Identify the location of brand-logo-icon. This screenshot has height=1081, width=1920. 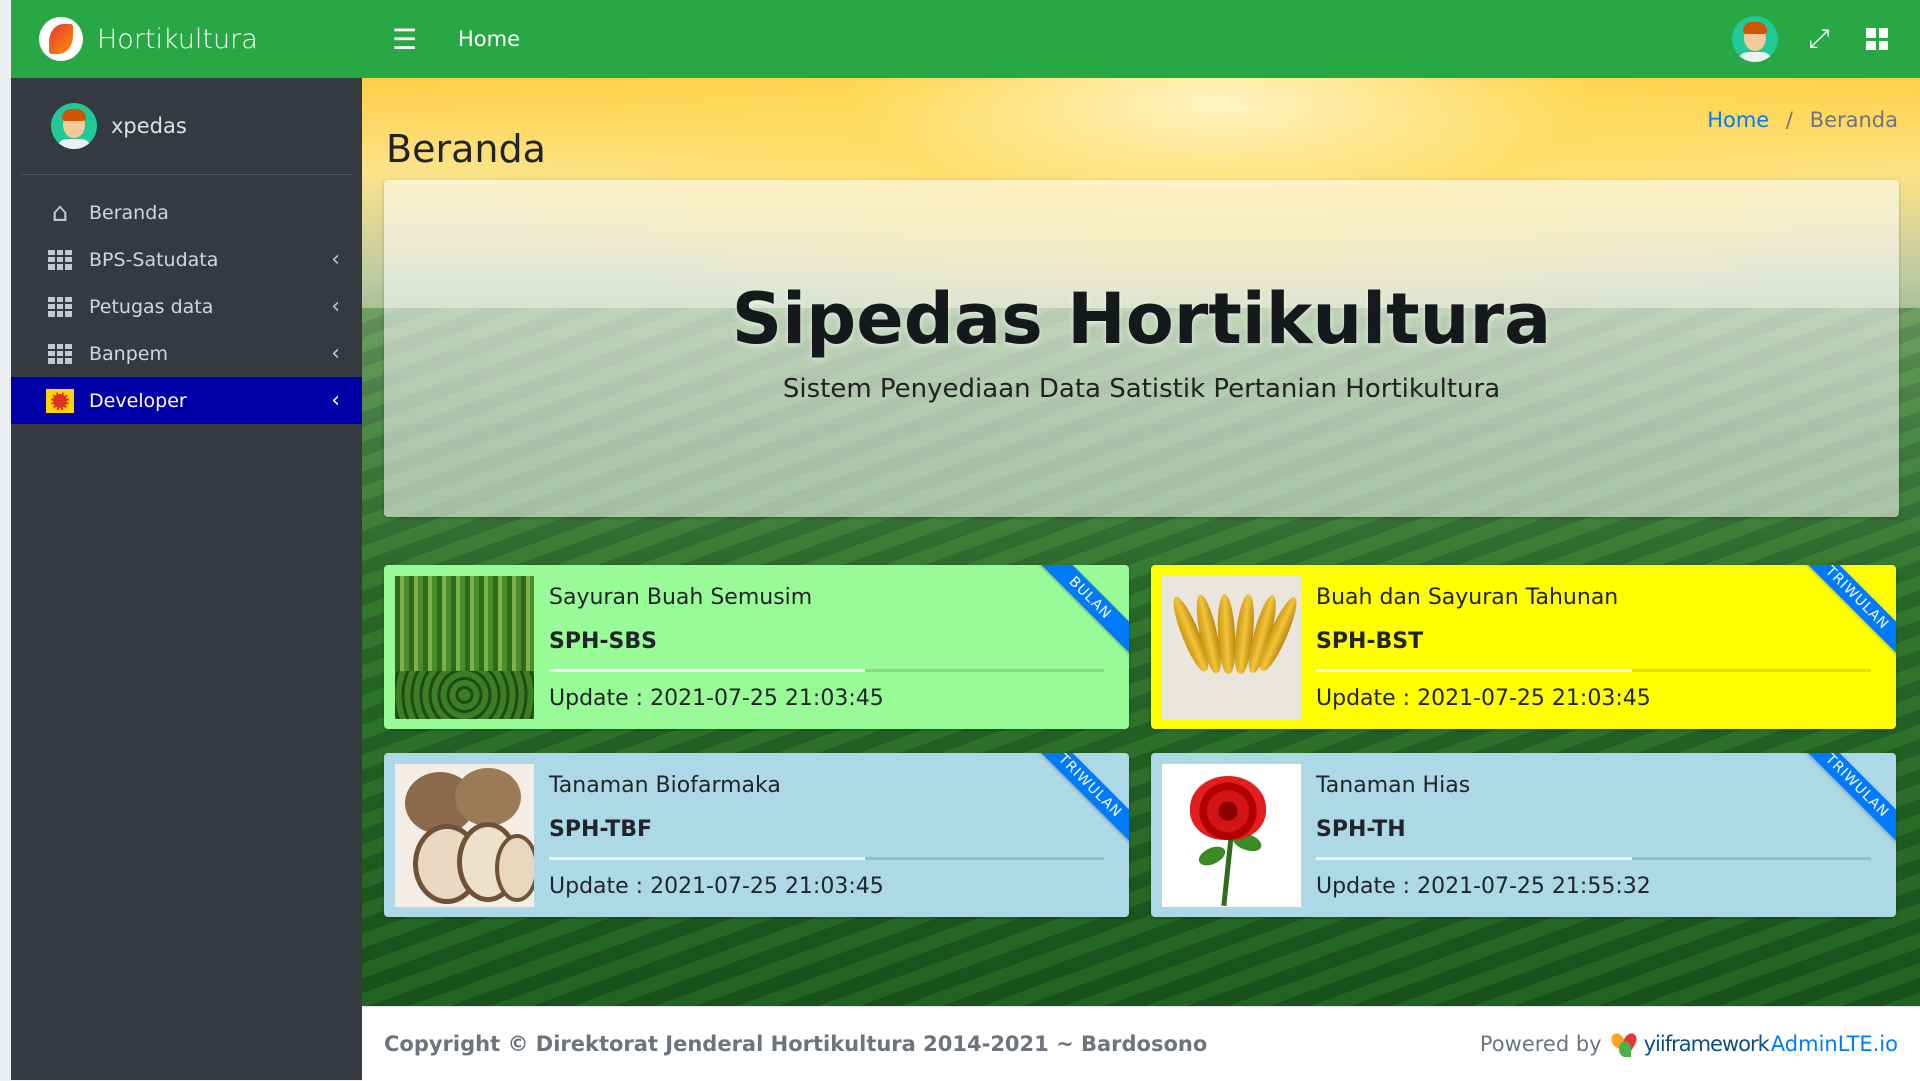
(61, 39).